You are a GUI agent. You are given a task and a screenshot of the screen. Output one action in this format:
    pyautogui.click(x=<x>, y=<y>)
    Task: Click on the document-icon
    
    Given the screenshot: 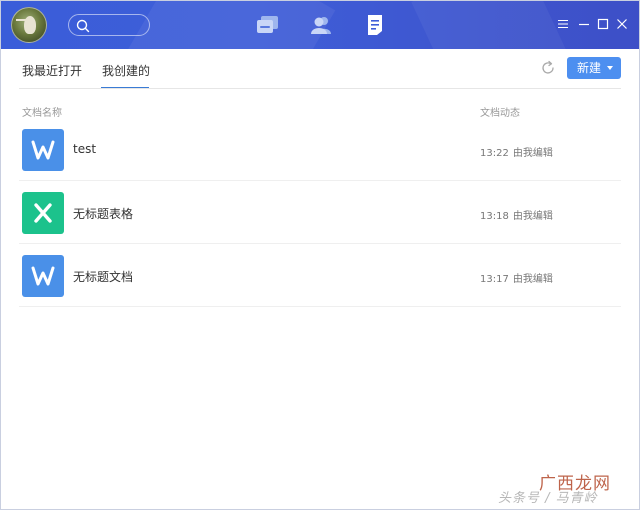 What is the action you would take?
    pyautogui.click(x=376, y=25)
    